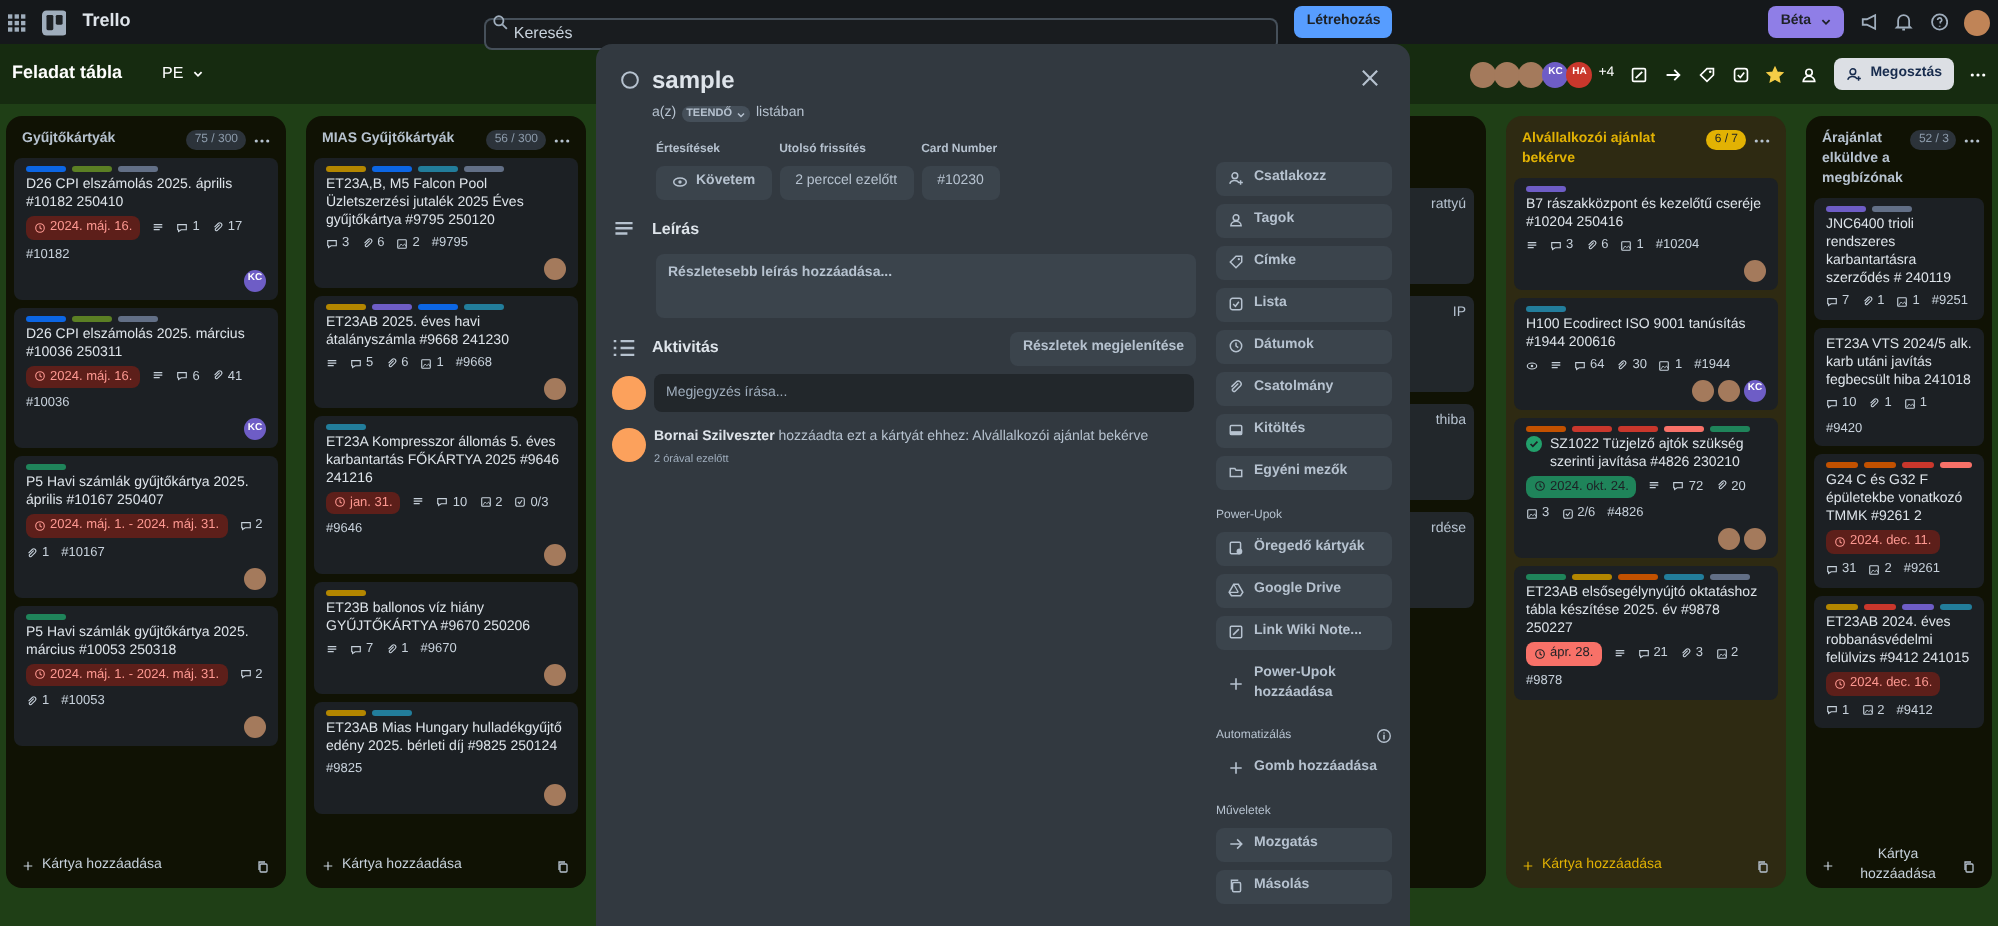  Describe the element at coordinates (685, 348) in the screenshot. I see `section-heading: Aktivitás` at that location.